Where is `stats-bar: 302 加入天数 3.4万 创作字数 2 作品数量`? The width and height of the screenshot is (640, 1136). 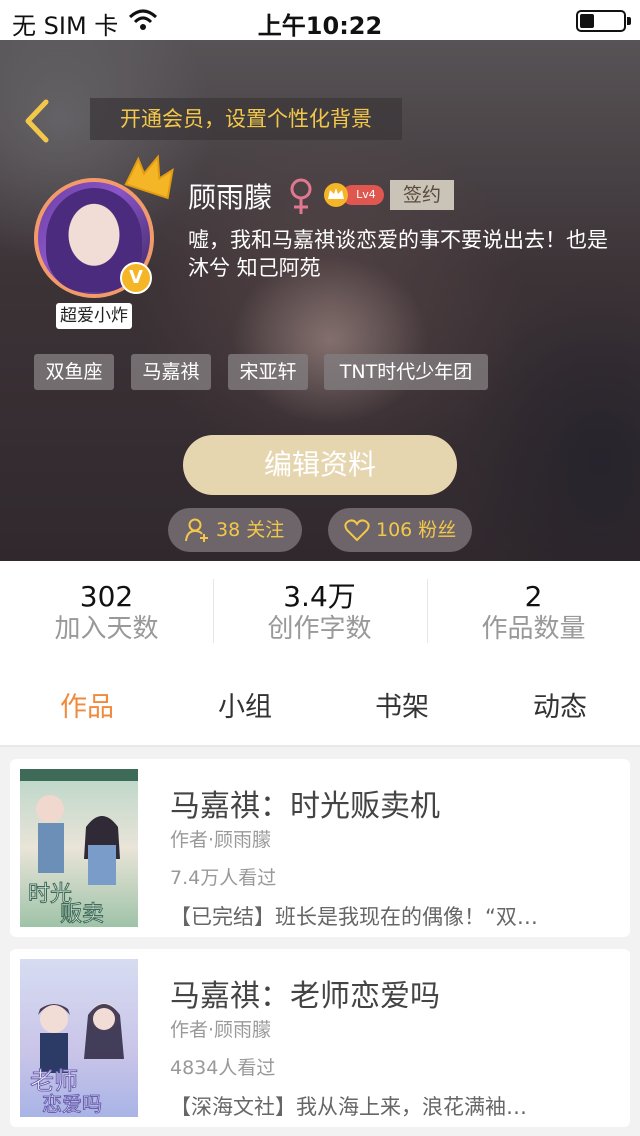
stats-bar: 302 加入天数 3.4万 创作字数 2 作品数量 is located at coordinates (320, 611).